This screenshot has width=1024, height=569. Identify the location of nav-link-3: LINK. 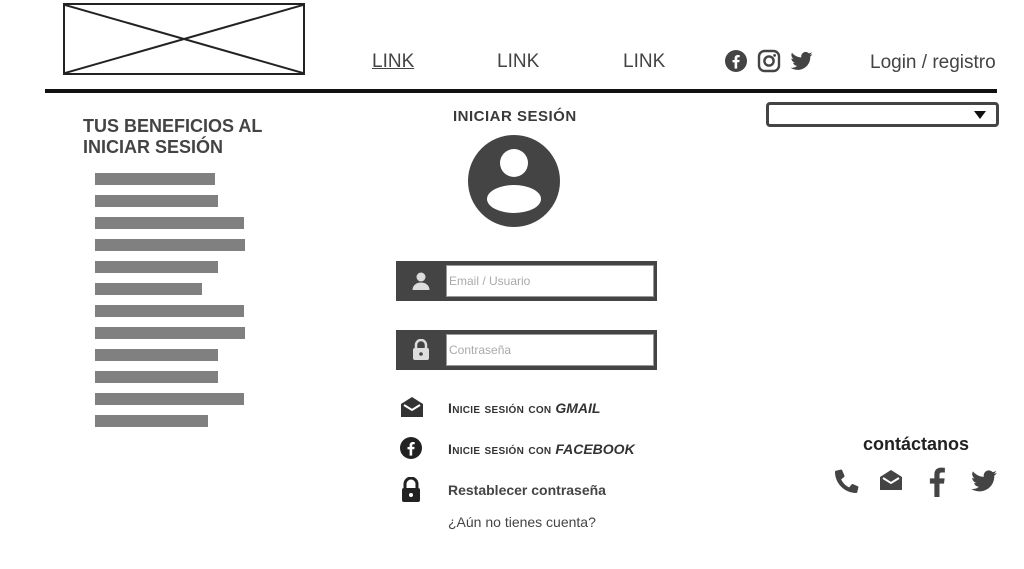
(644, 62).